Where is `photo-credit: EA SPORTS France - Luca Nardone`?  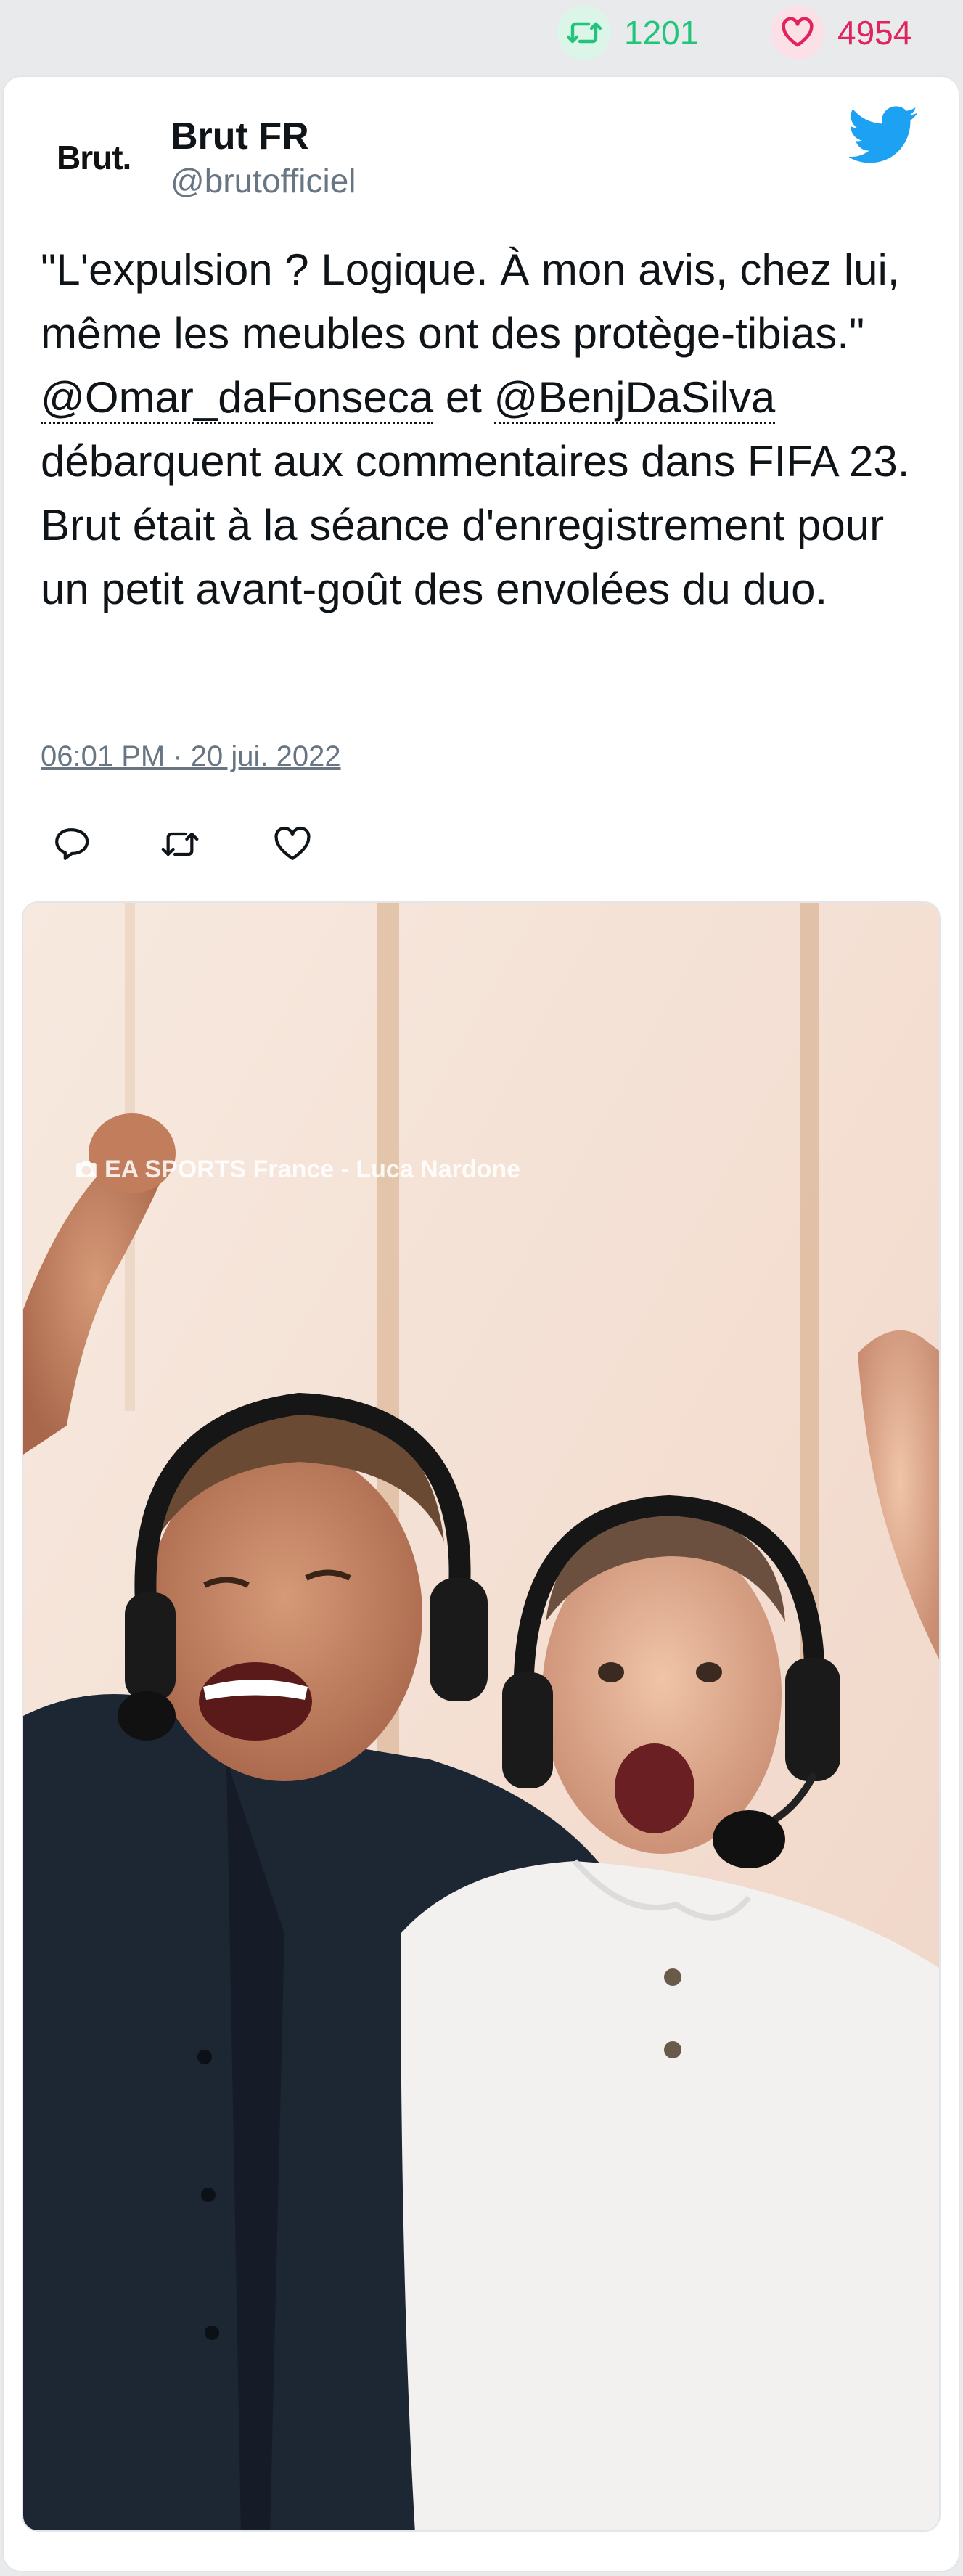
photo-credit: EA SPORTS France - Luca Nardone is located at coordinates (297, 1170).